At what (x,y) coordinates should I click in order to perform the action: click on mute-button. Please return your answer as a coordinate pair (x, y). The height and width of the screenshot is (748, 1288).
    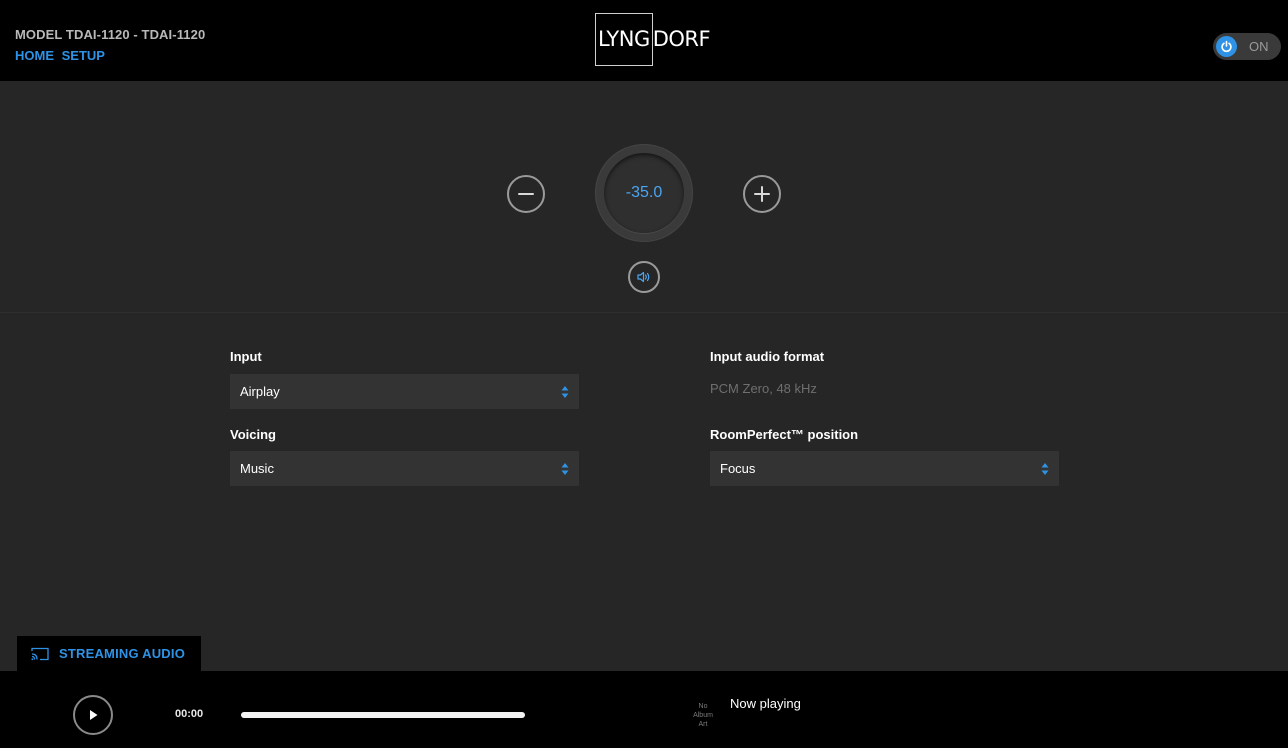
    Looking at the image, I should click on (644, 277).